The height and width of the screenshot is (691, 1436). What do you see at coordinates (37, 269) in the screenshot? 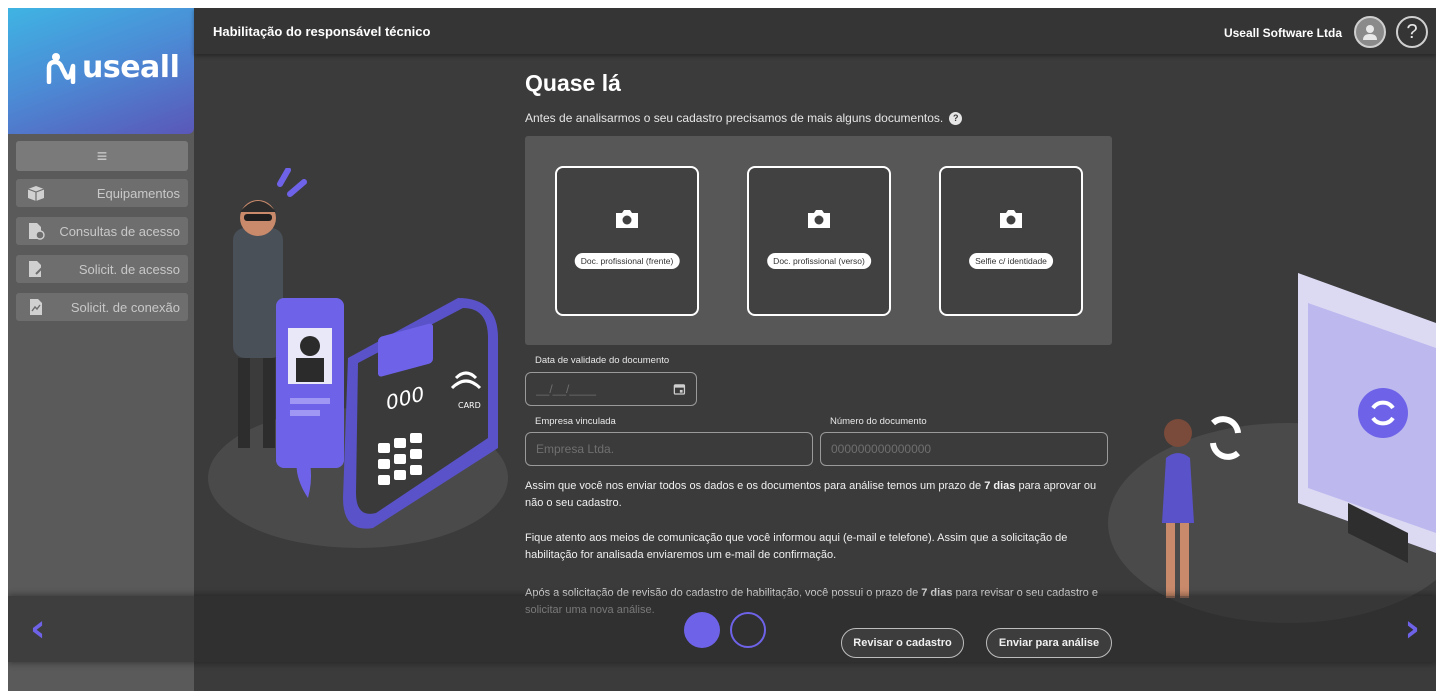
I see `file-edit-icon` at bounding box center [37, 269].